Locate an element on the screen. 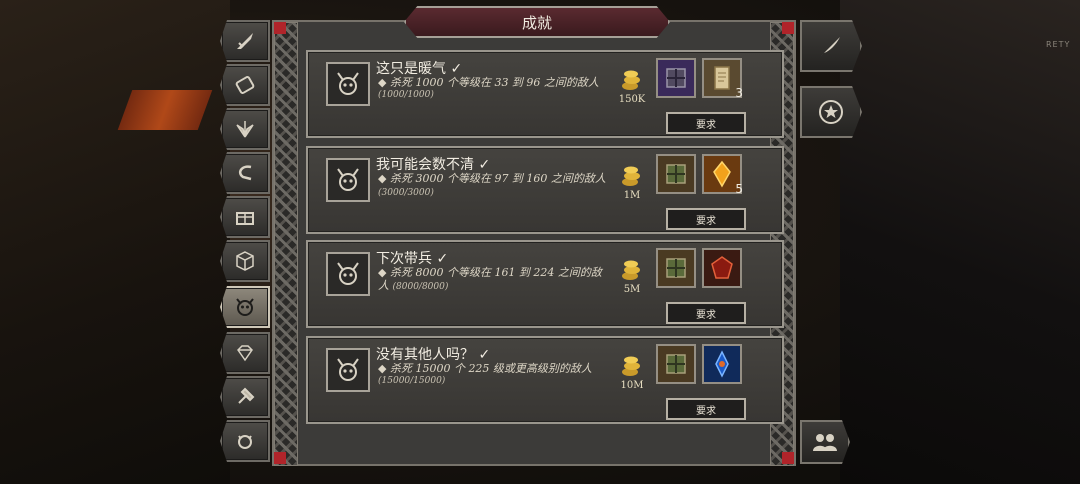 This screenshot has width=1080, height=484. achievement-description: ◆ 杀死 15000 个 225 级或更高级别的敌人 is located at coordinates (493, 368).